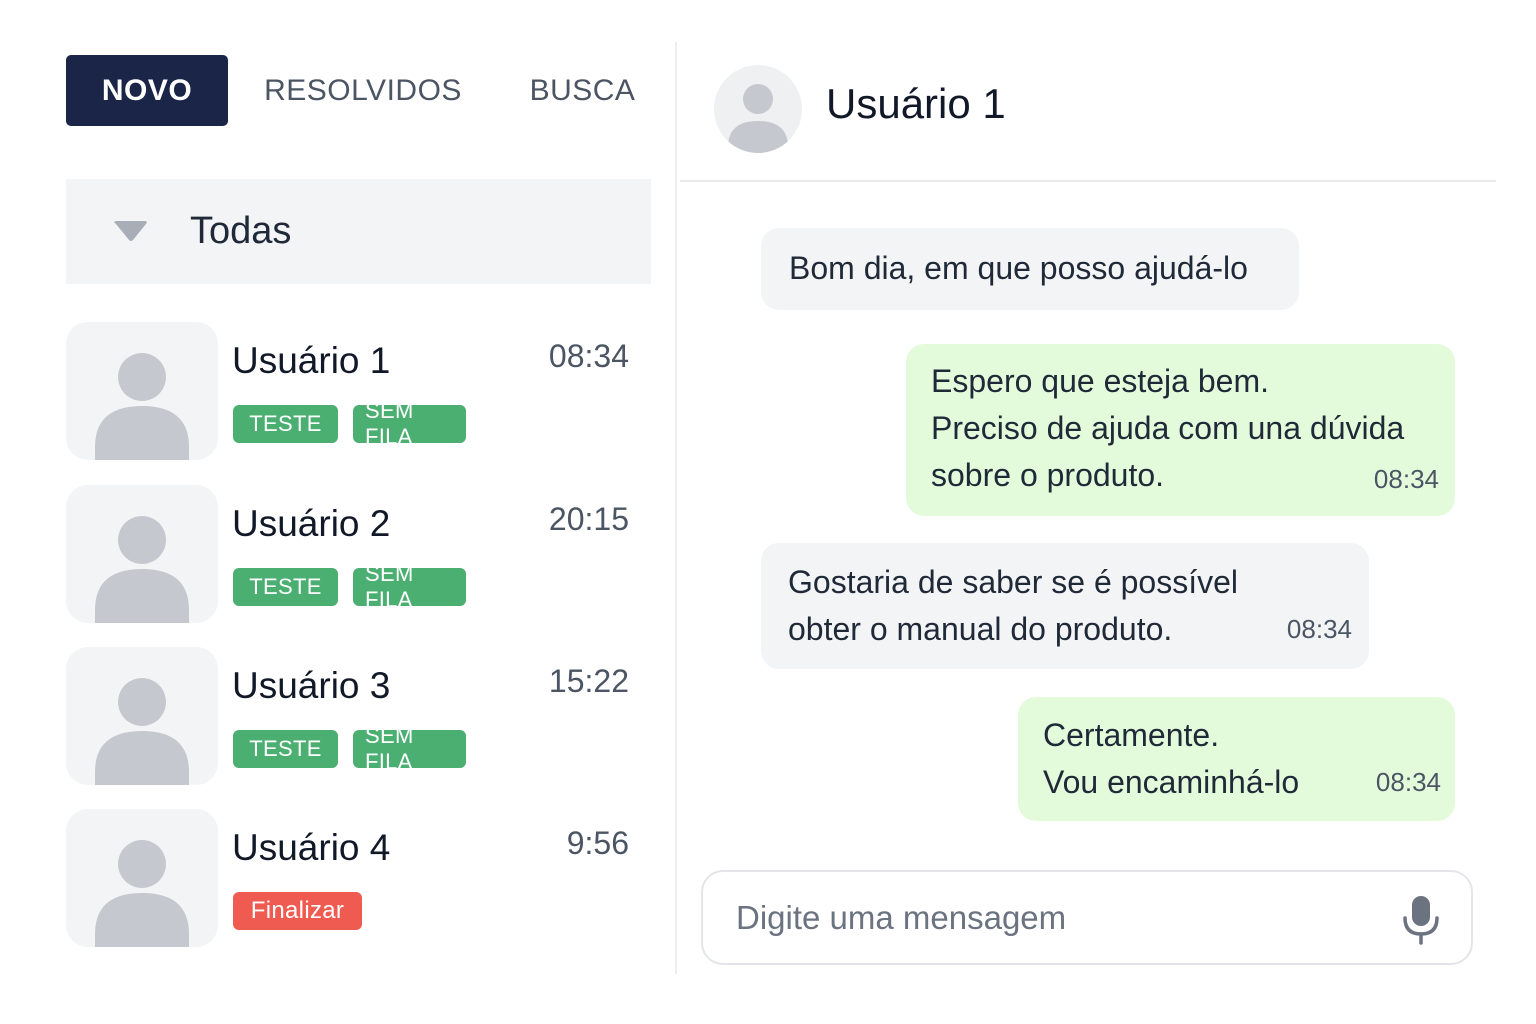 Image resolution: width=1536 pixels, height=1024 pixels. What do you see at coordinates (1131, 735) in the screenshot?
I see `message-text: Certamente.` at bounding box center [1131, 735].